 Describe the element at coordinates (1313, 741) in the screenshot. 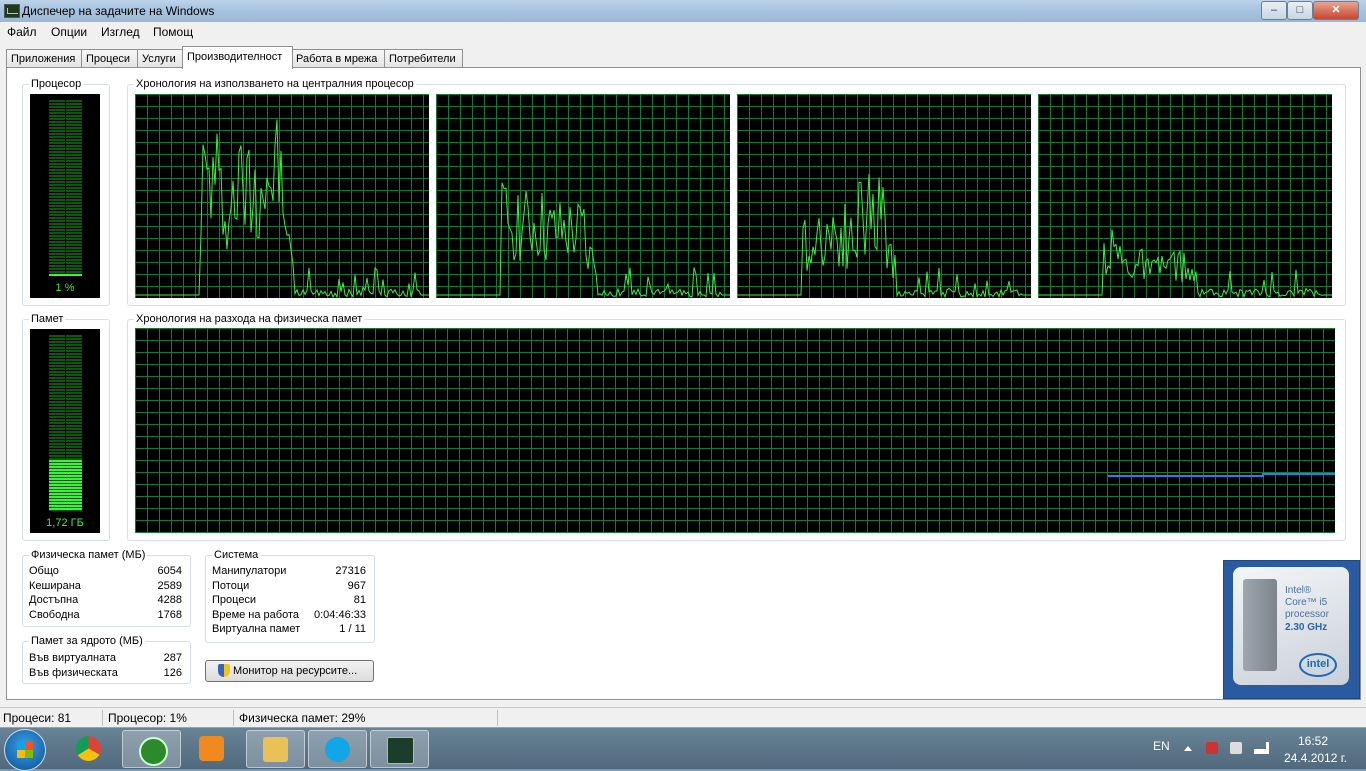

I see `clock-time: 16:52` at that location.